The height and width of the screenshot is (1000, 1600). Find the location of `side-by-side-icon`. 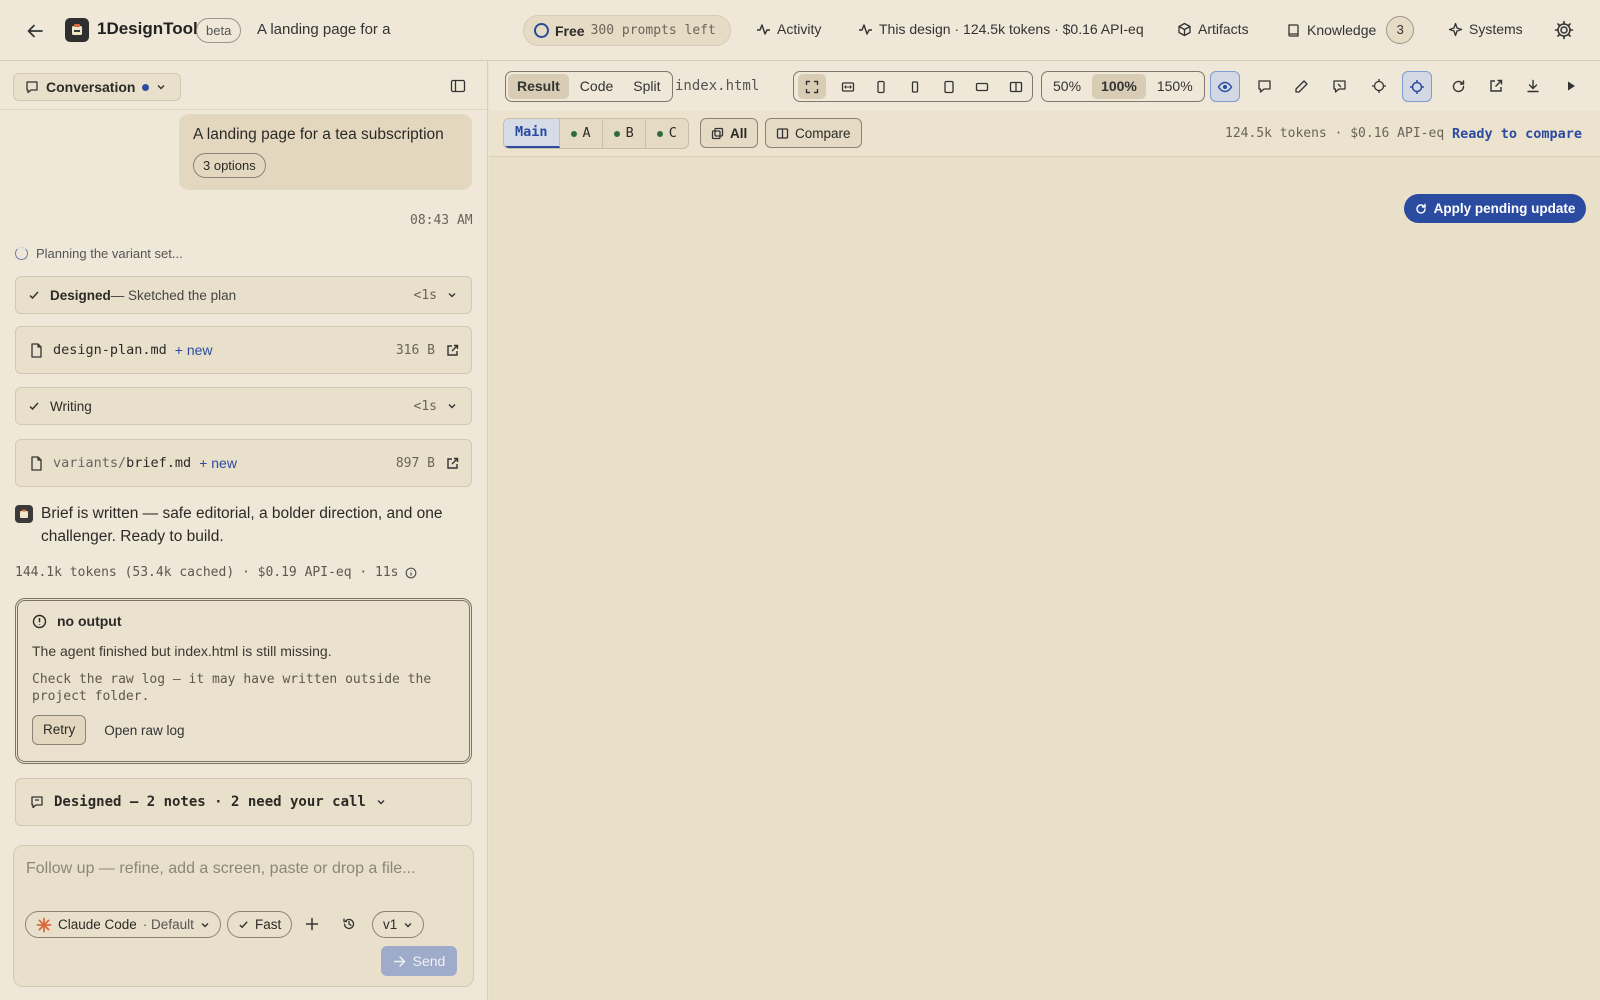

side-by-side-icon is located at coordinates (1016, 86).